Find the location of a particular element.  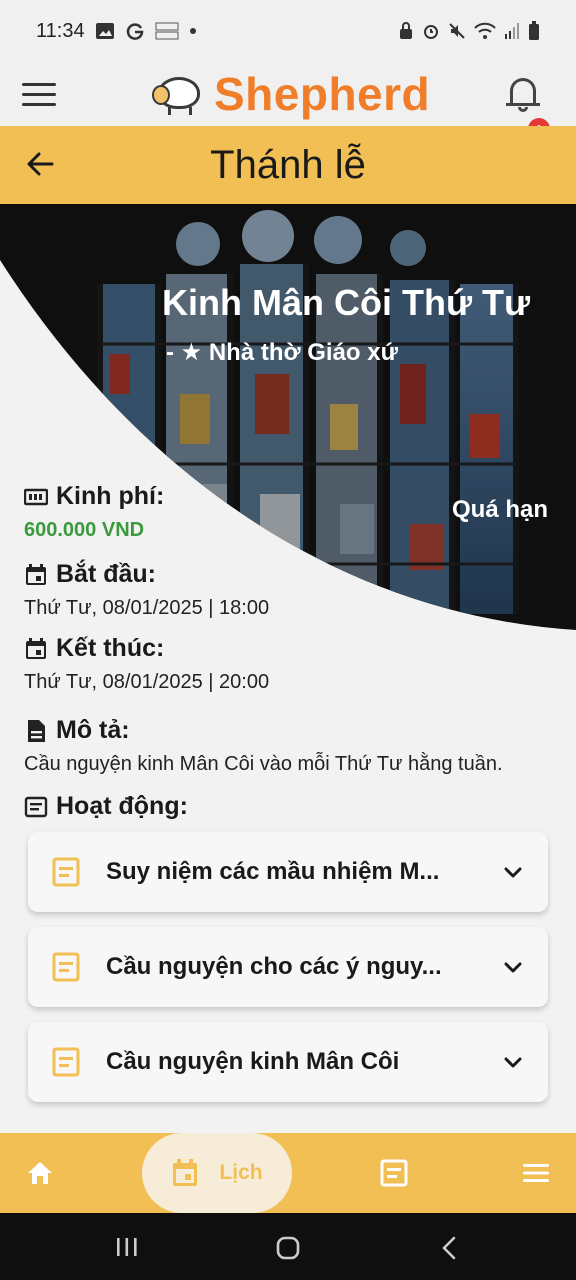

mute-icon is located at coordinates (457, 31).